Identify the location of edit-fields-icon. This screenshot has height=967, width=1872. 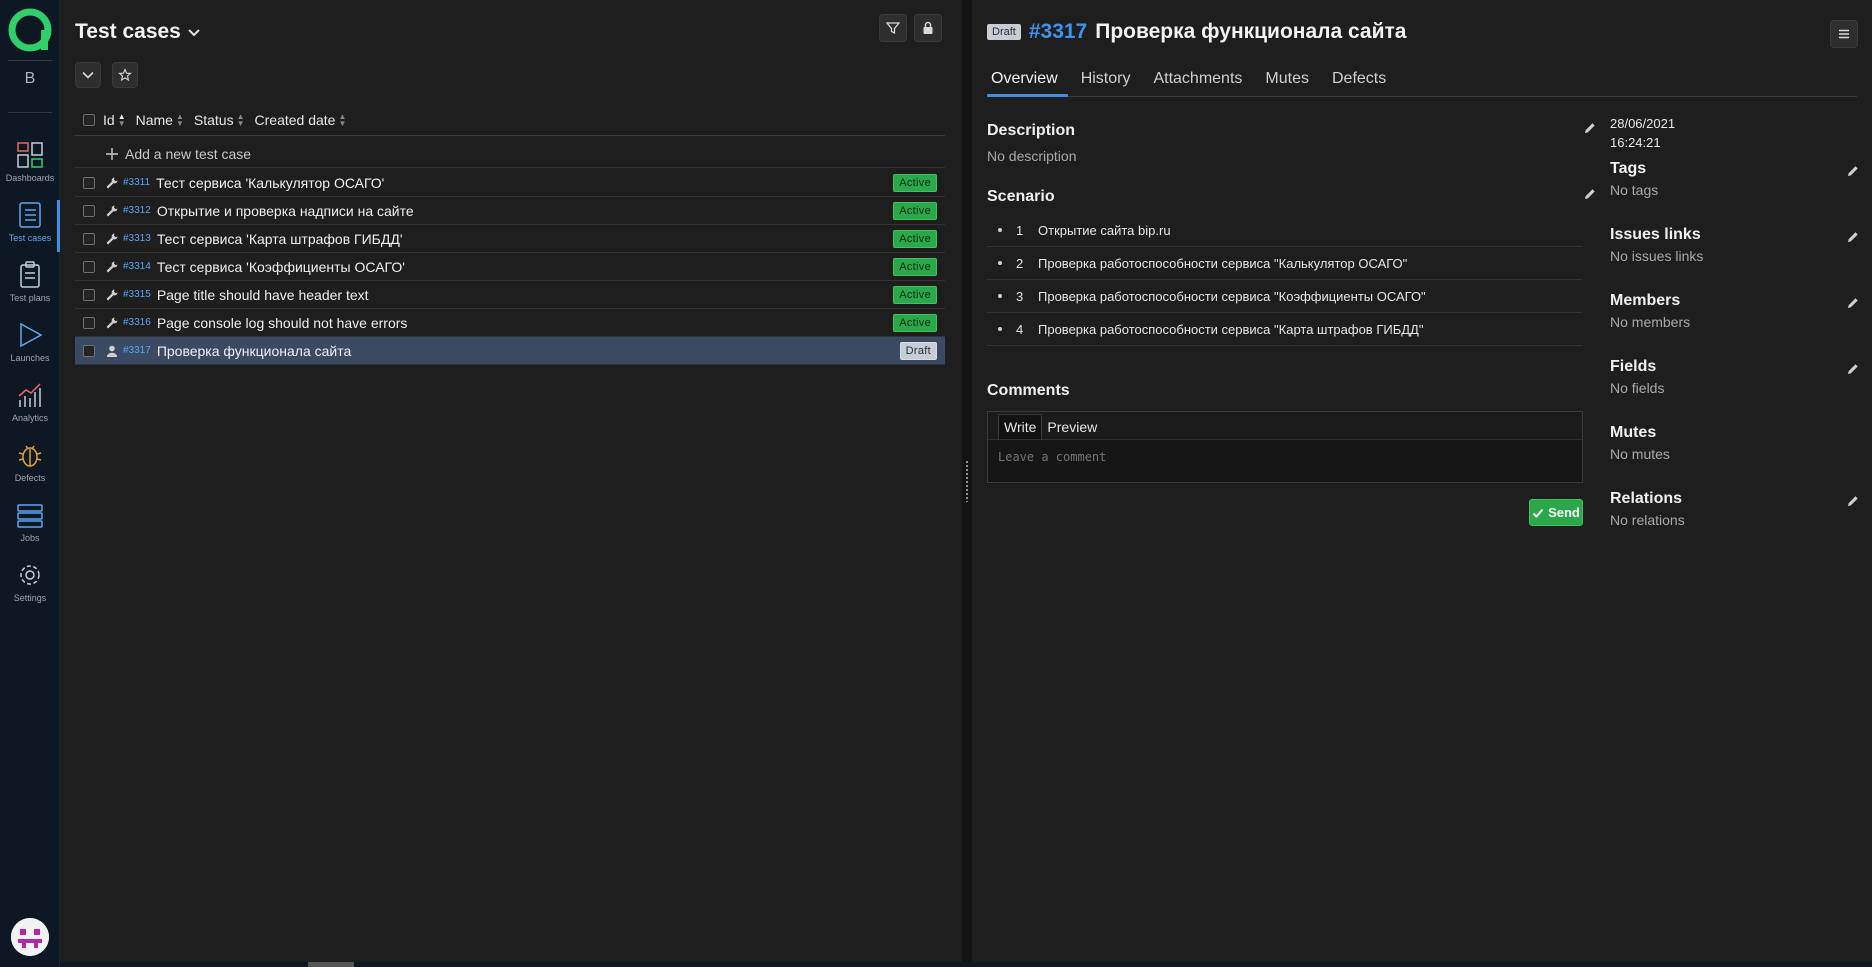
(1853, 369).